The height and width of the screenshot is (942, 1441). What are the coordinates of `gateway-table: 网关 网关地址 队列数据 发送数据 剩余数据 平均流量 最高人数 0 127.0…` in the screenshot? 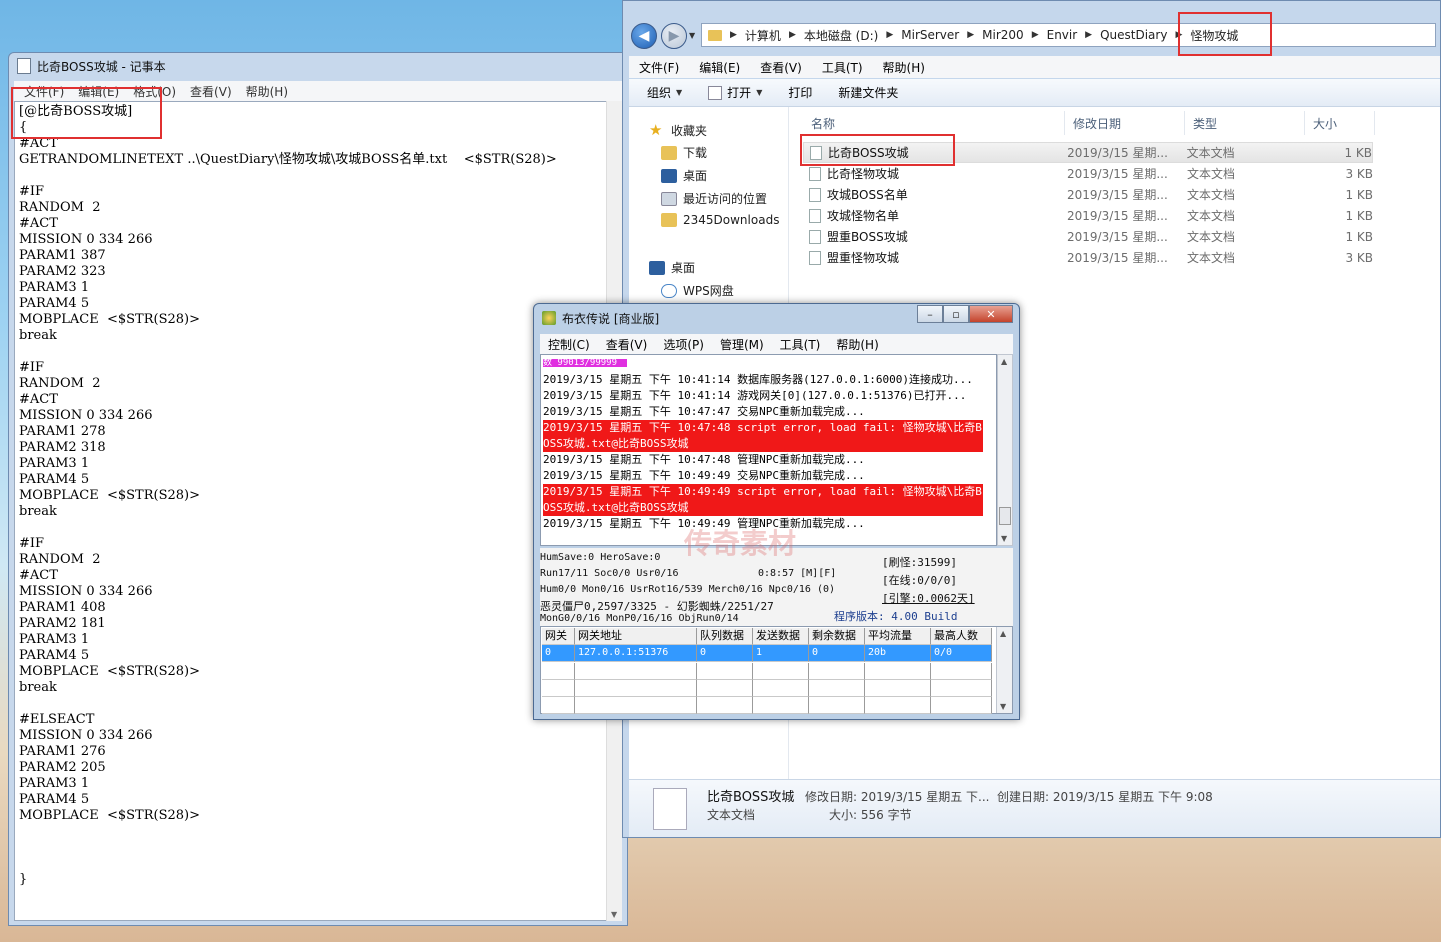 It's located at (776, 670).